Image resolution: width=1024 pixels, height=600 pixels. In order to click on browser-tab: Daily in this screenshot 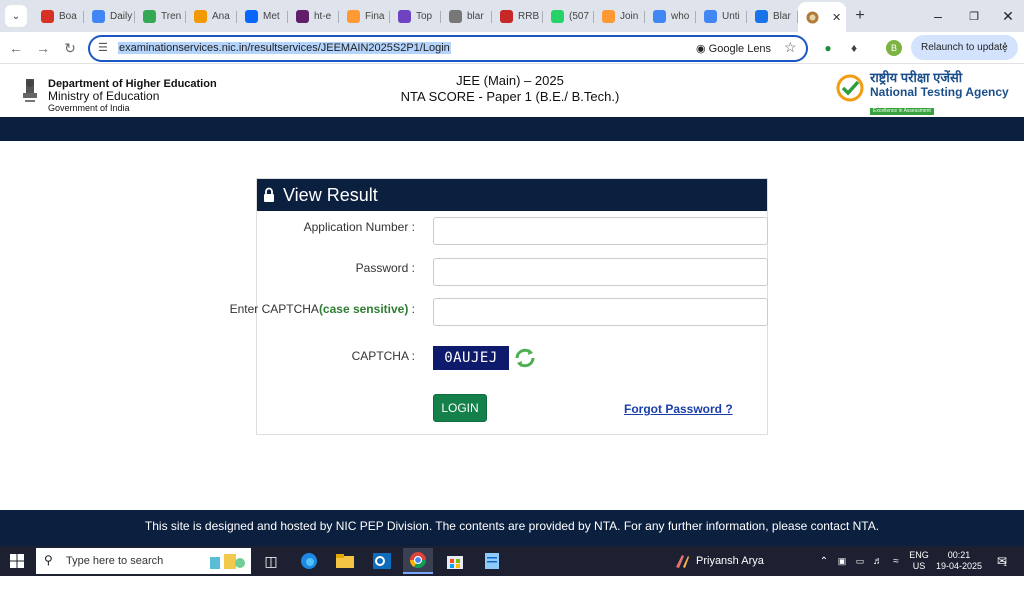, I will do `click(109, 16)`.